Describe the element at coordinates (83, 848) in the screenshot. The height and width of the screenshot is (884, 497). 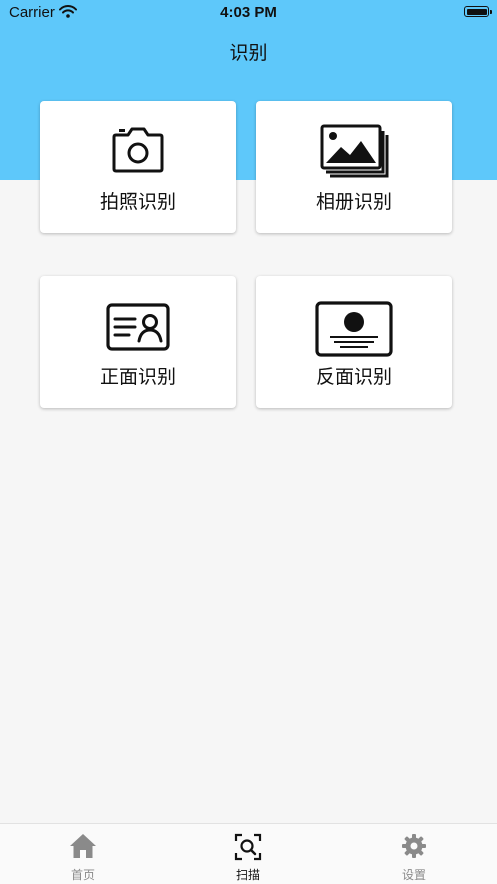
I see `home-icon` at that location.